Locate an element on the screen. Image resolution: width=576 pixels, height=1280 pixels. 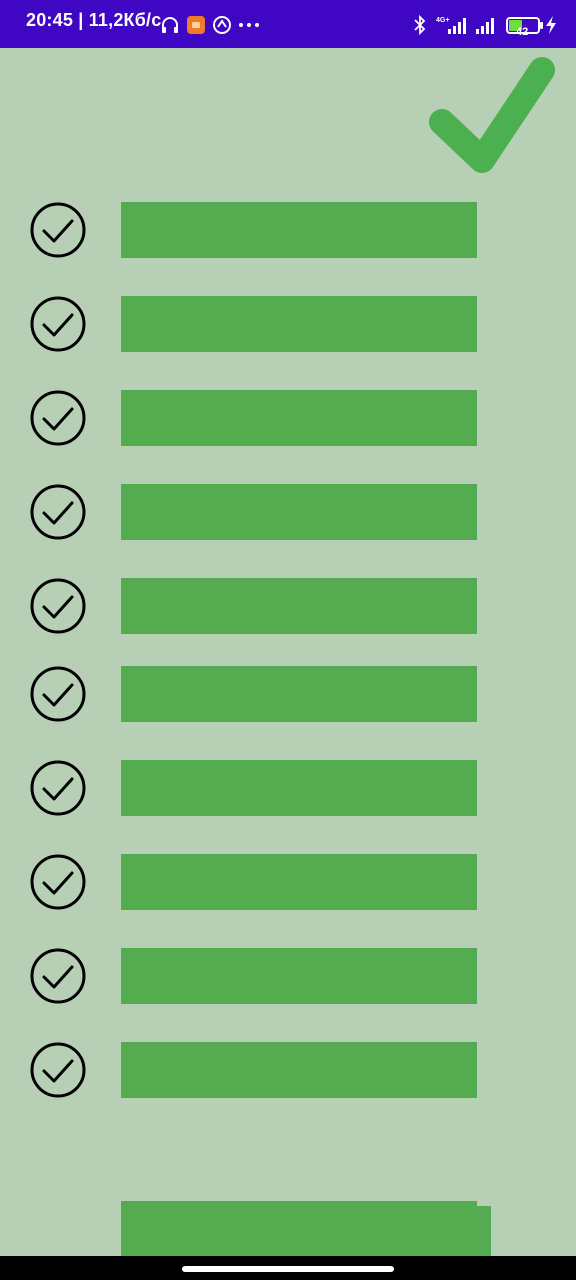
app-notification-icon is located at coordinates (196, 25).